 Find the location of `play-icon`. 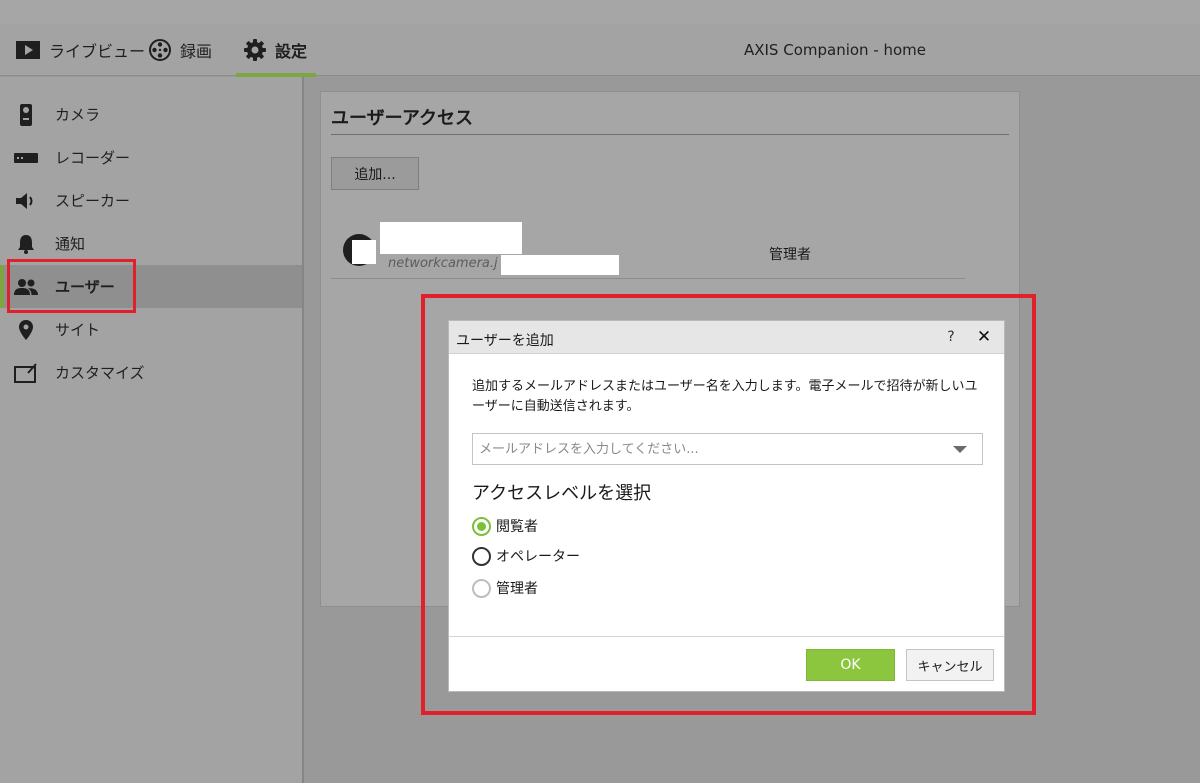

play-icon is located at coordinates (28, 50).